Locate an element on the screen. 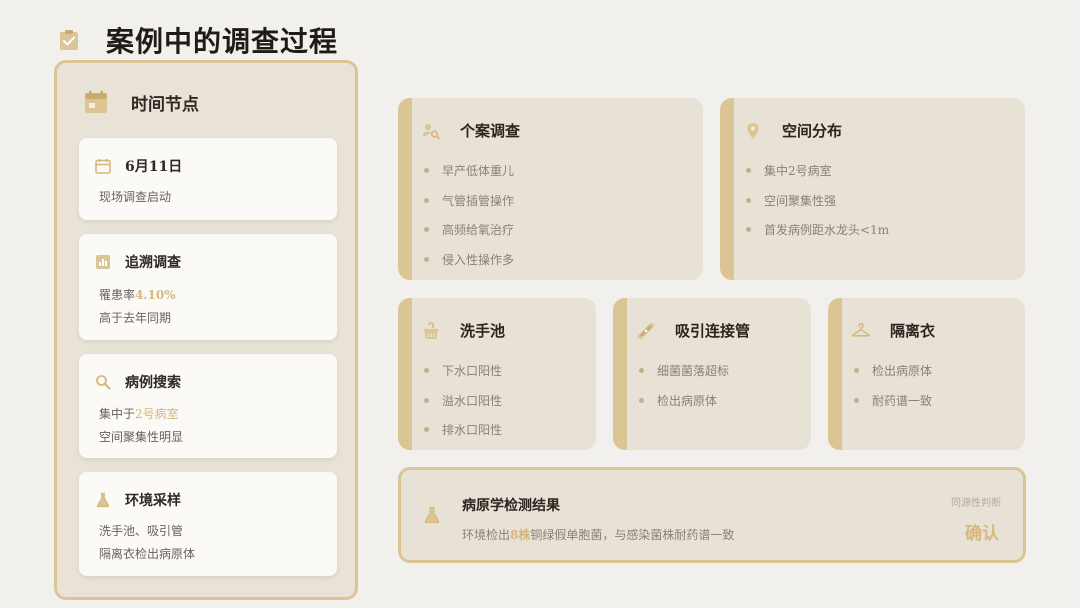  search-icon is located at coordinates (103, 382).